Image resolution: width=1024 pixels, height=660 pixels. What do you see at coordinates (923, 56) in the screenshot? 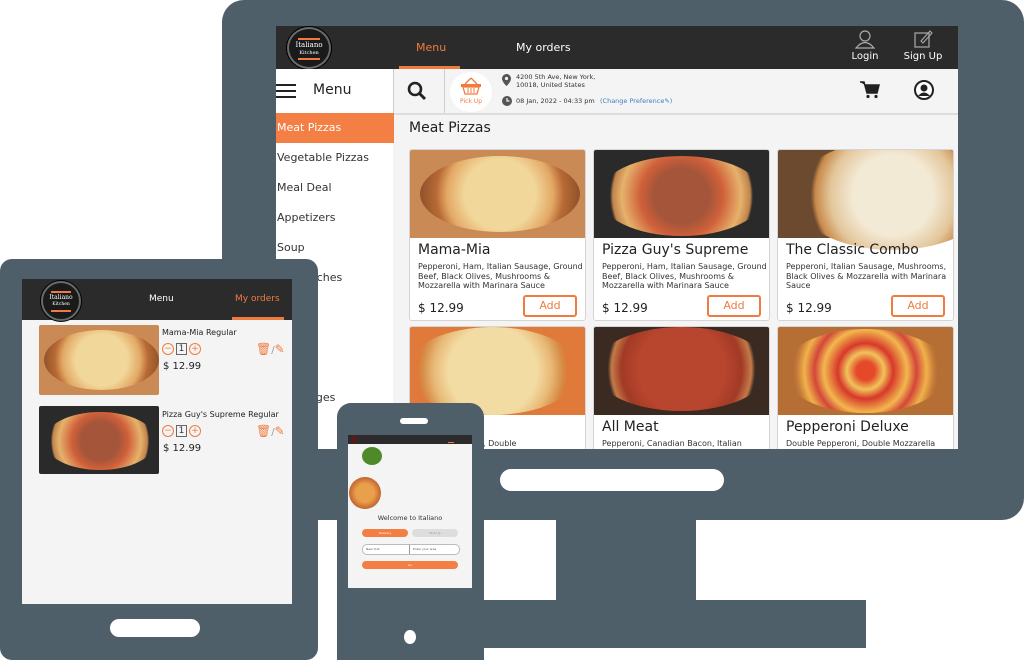
I see `signup-label: Sign Up` at bounding box center [923, 56].